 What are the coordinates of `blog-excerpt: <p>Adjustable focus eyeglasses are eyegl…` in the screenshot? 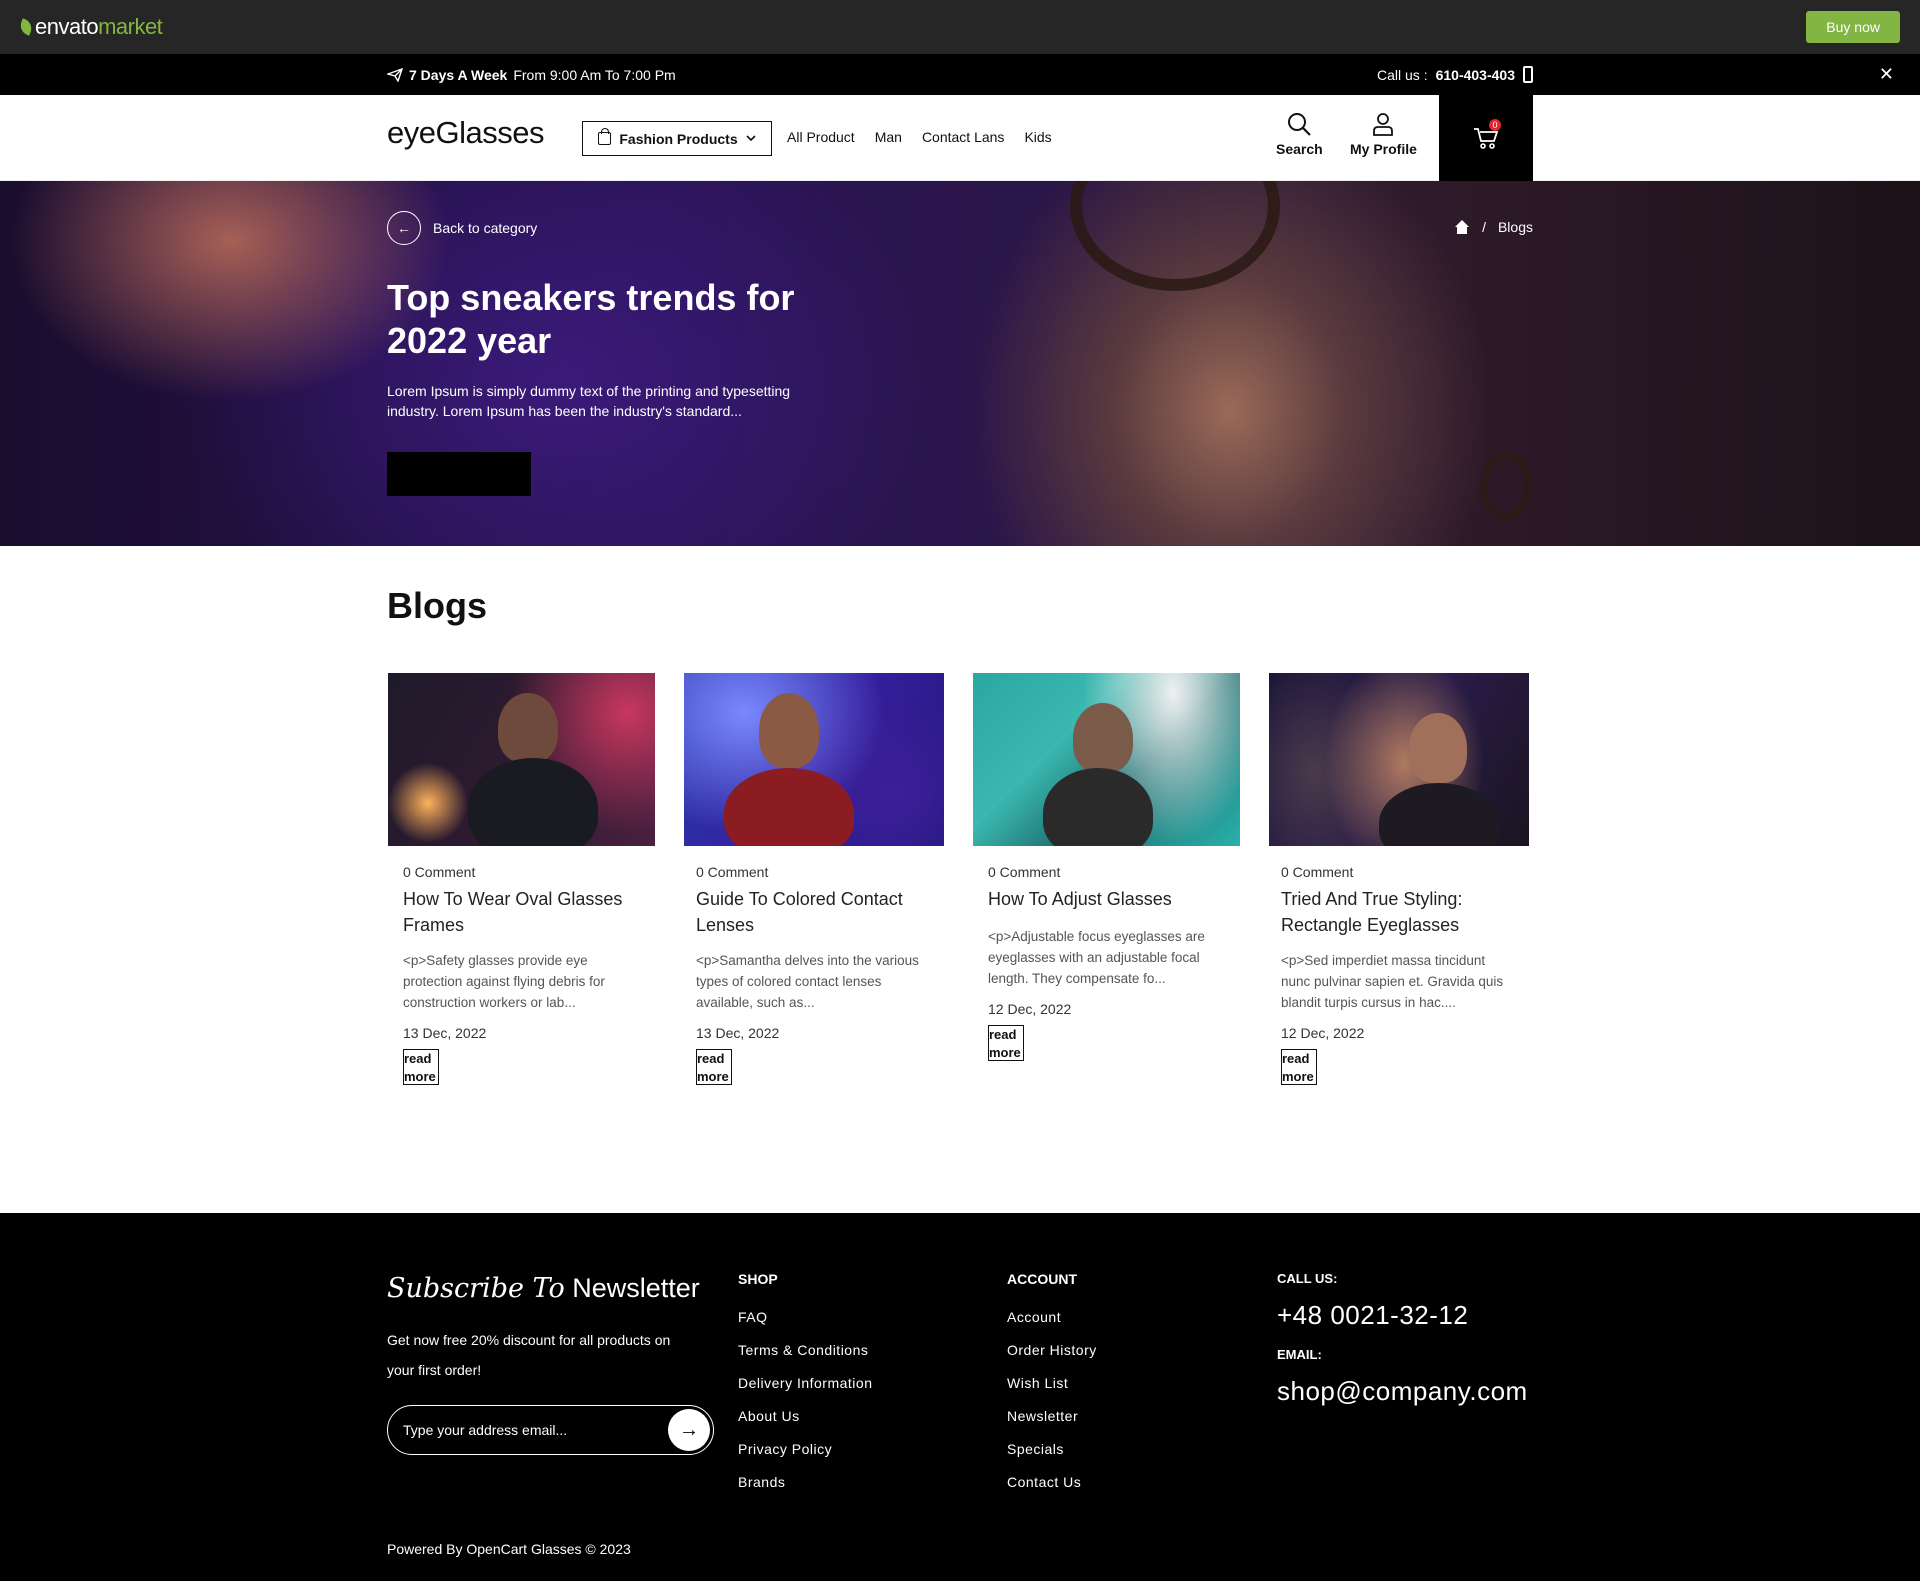 It's located at (1096, 957).